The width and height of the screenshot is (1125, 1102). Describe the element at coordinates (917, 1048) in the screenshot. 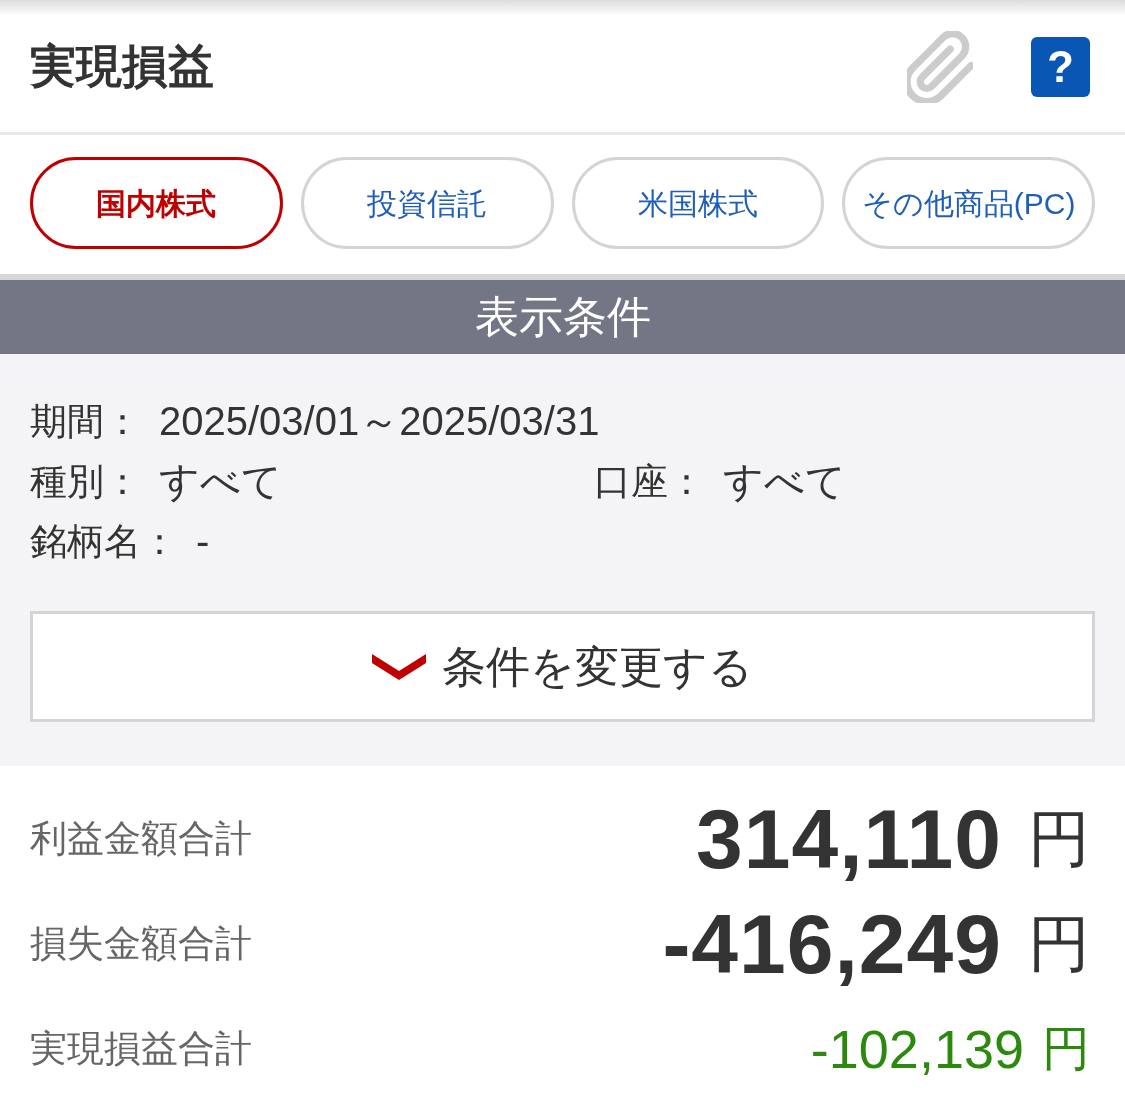

I see `total-amount: -102,139` at that location.